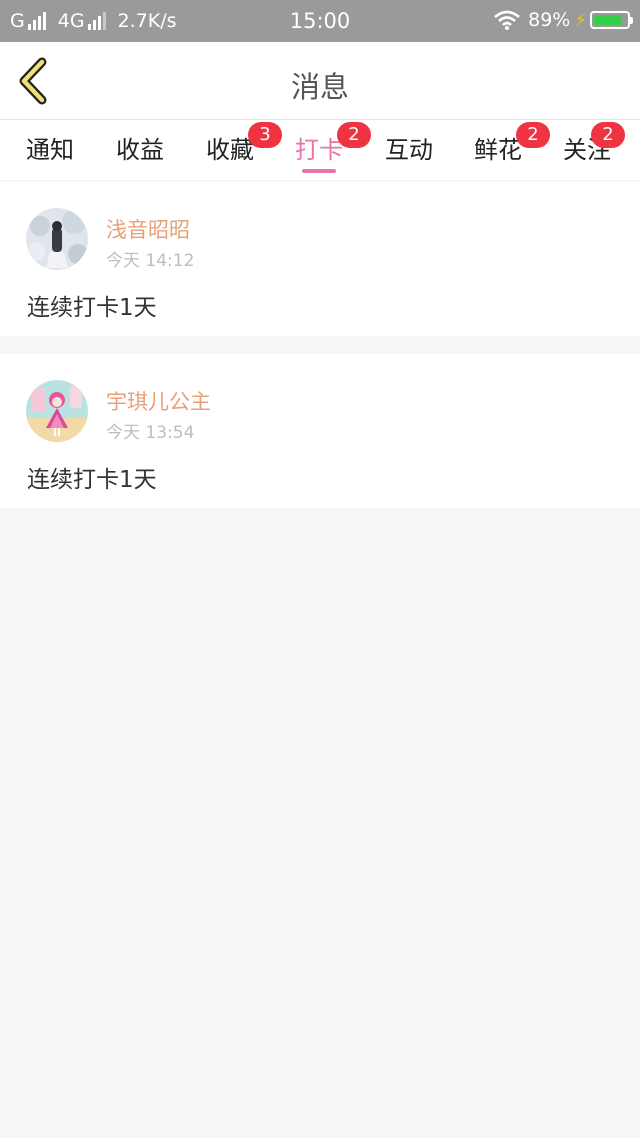 The image size is (640, 1138). What do you see at coordinates (230, 150) in the screenshot?
I see `tab-label: 收藏` at bounding box center [230, 150].